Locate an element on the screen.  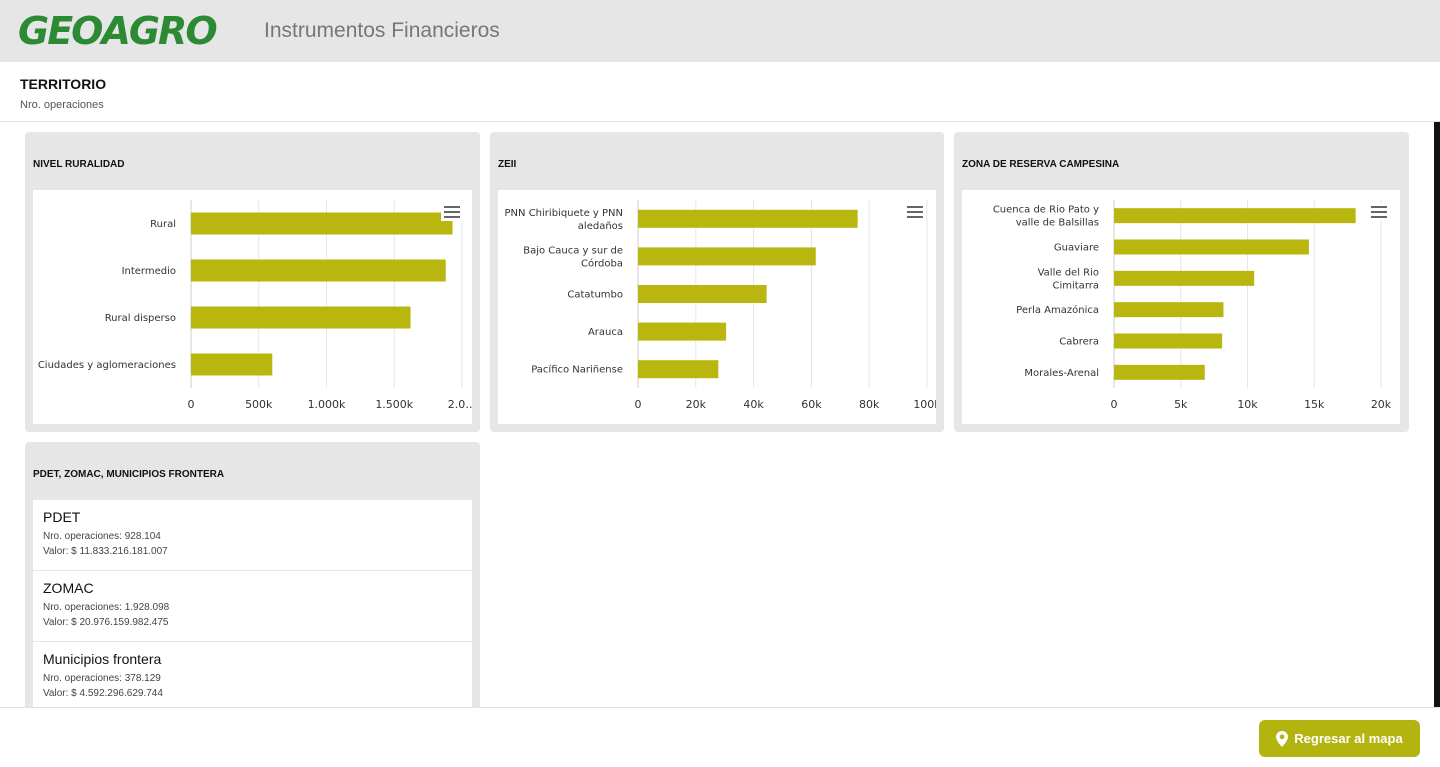
category-label: Intermedio is located at coordinates (149, 271).